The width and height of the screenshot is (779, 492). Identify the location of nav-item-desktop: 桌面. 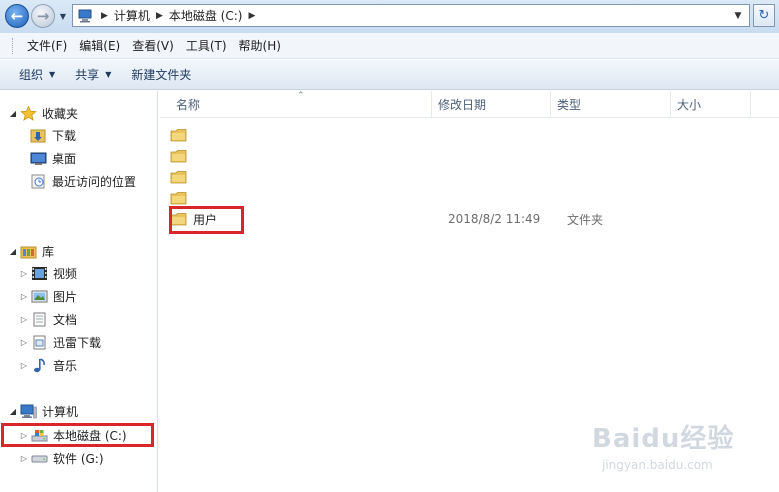
(53, 158).